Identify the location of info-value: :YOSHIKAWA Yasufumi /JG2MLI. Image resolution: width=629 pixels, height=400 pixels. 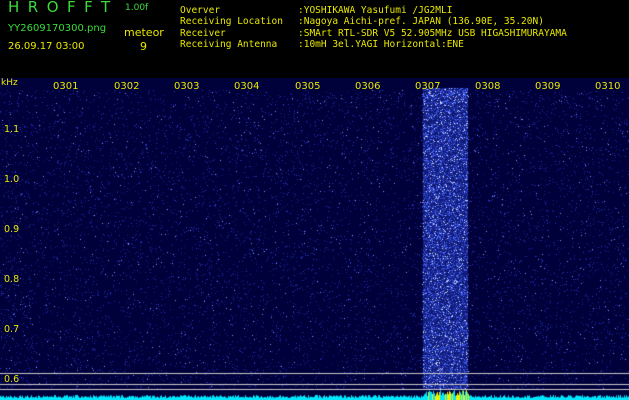
(375, 10).